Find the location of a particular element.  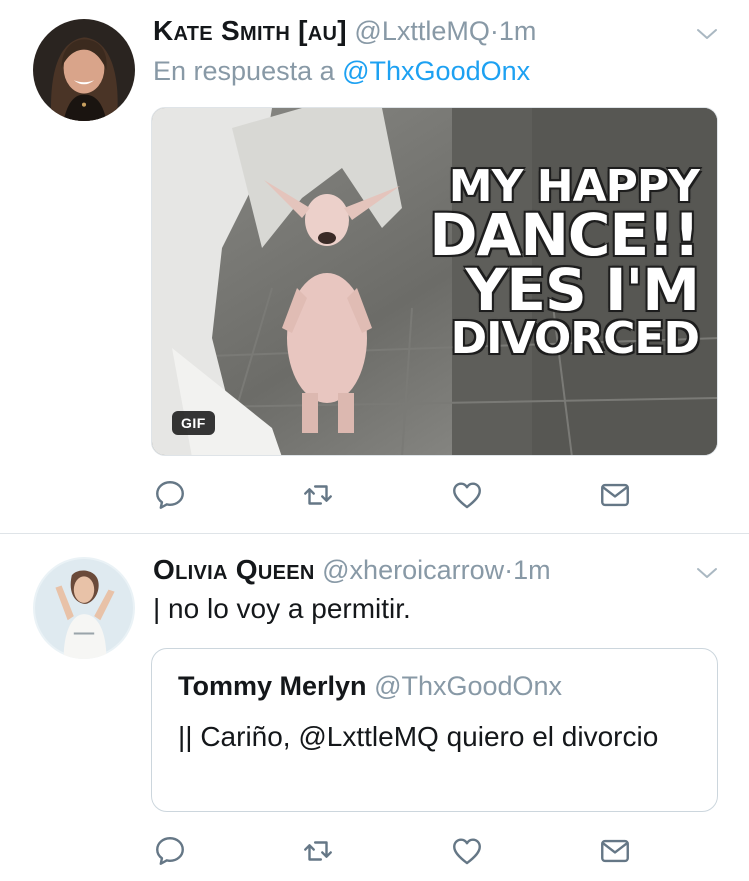

gif-caption-line: YES I'M is located at coordinates (582, 289).